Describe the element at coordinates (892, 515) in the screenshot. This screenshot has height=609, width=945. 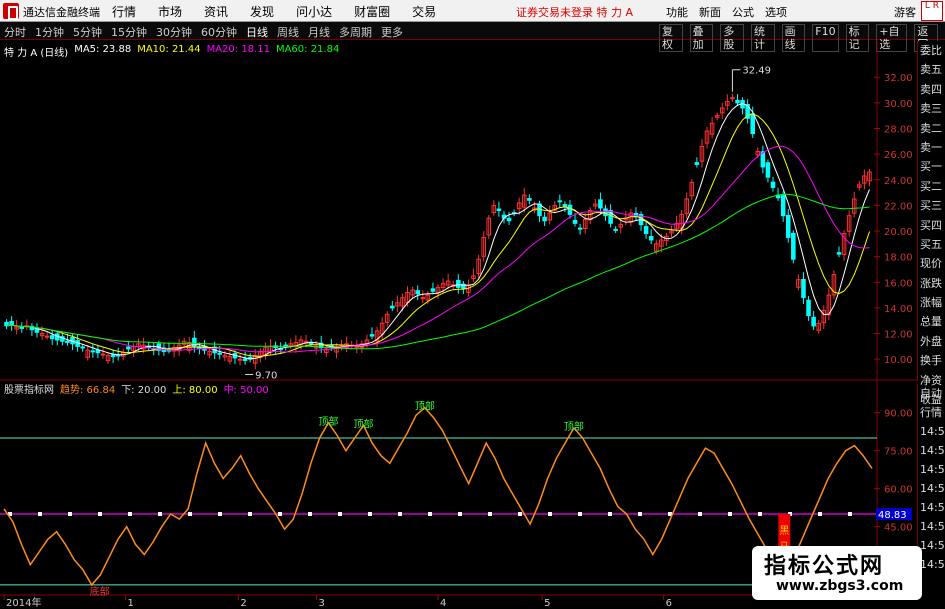
I see `indicator-level-label: 48.83` at that location.